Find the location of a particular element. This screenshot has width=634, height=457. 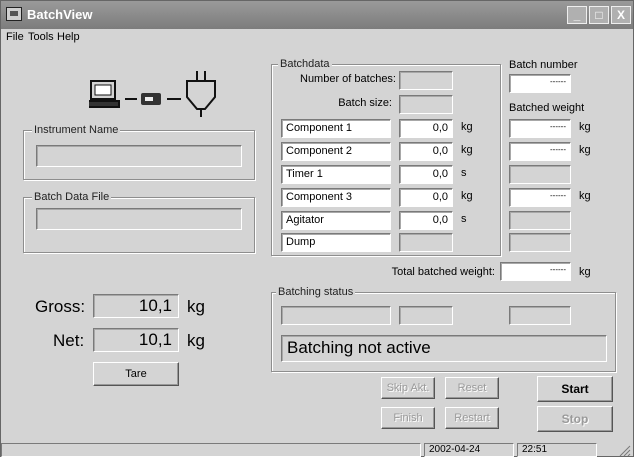

start-button: Start is located at coordinates (575, 389).